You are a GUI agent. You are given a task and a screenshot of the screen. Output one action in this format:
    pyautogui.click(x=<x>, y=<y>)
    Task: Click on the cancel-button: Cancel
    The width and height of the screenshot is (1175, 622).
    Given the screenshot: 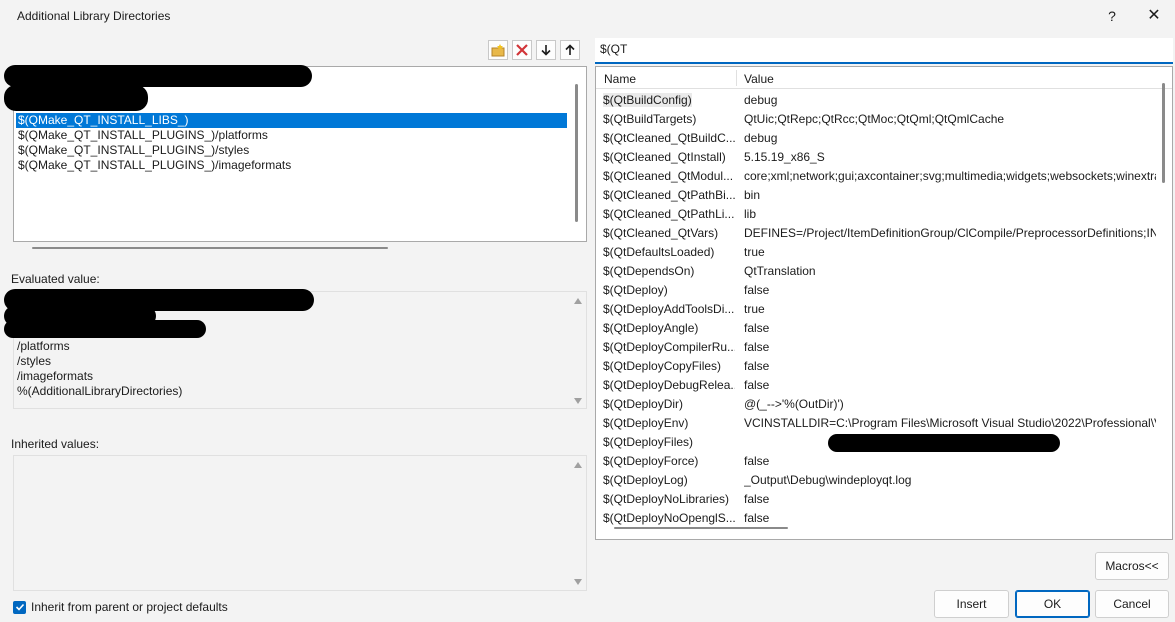 What is the action you would take?
    pyautogui.click(x=1132, y=604)
    